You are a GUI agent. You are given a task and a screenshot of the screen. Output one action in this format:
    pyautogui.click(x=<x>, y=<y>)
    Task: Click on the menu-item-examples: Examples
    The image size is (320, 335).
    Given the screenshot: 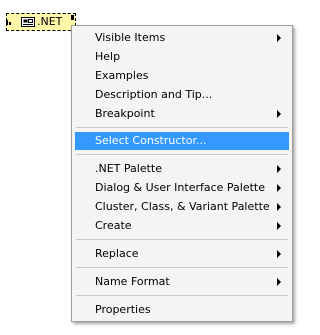 What is the action you would take?
    pyautogui.click(x=182, y=76)
    